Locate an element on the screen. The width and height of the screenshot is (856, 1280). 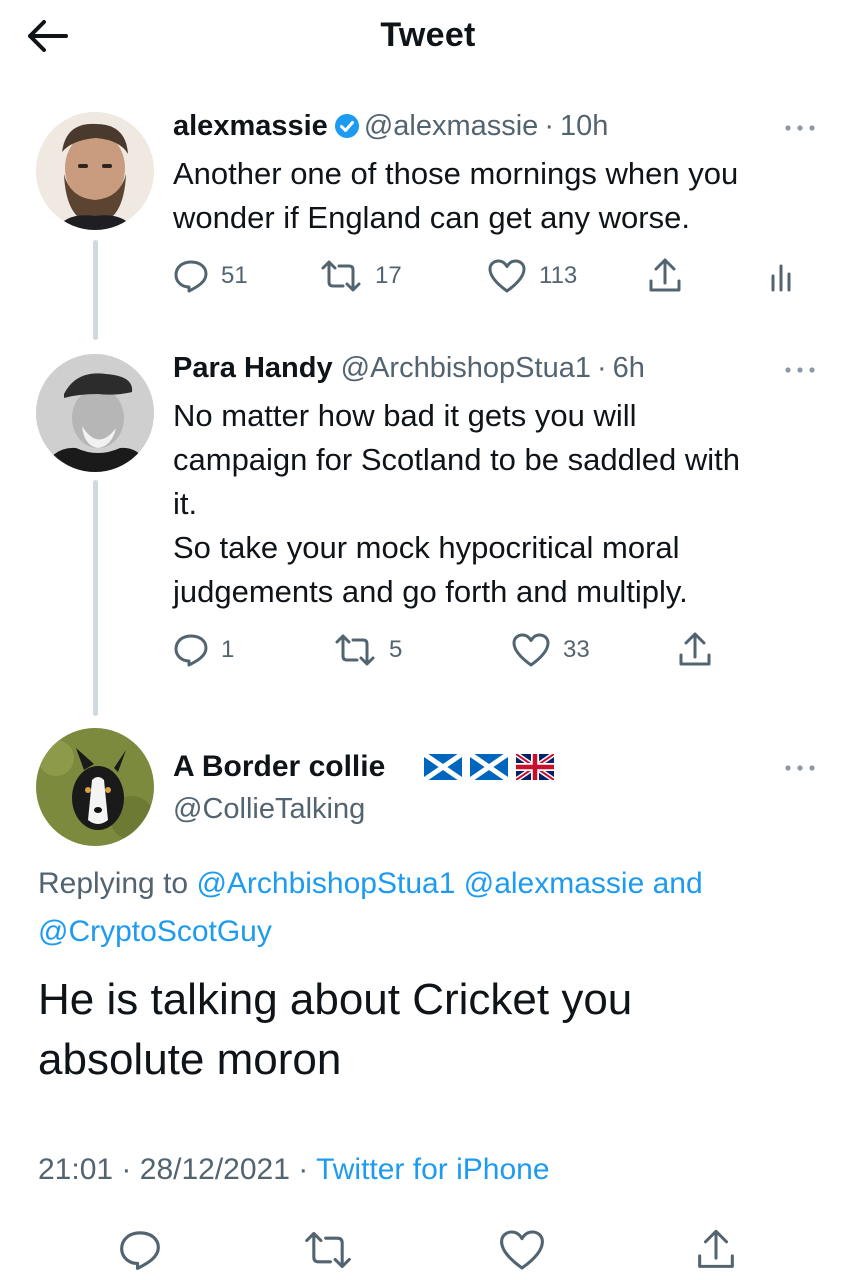
reply-count: 51 is located at coordinates (234, 275).